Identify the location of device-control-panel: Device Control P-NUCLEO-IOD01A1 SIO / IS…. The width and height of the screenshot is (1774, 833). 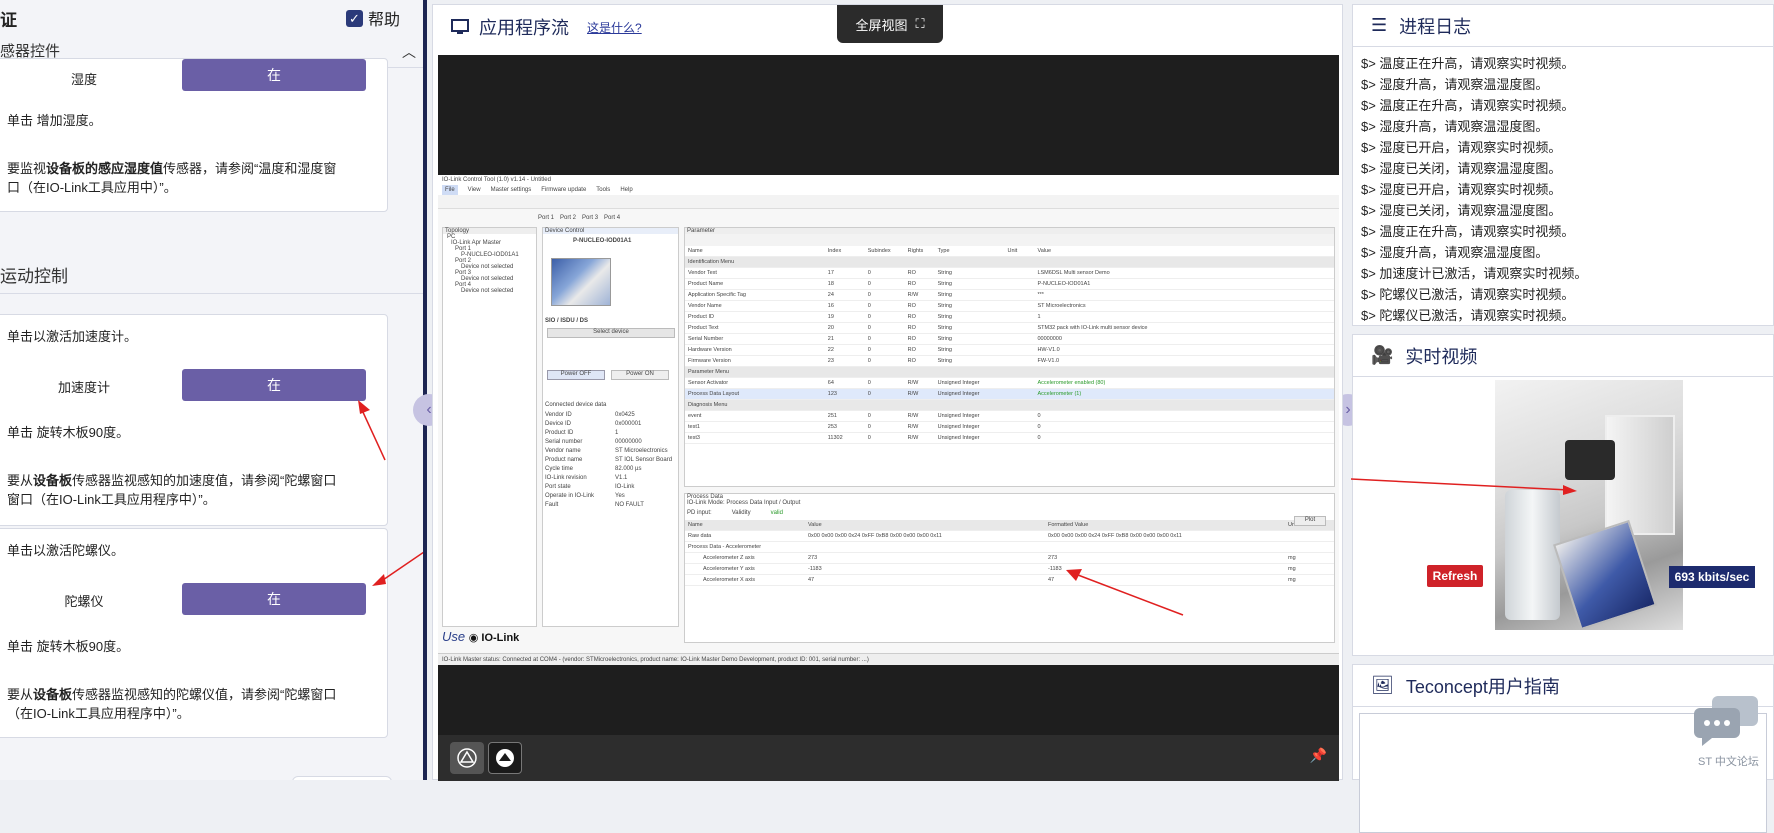
(610, 427).